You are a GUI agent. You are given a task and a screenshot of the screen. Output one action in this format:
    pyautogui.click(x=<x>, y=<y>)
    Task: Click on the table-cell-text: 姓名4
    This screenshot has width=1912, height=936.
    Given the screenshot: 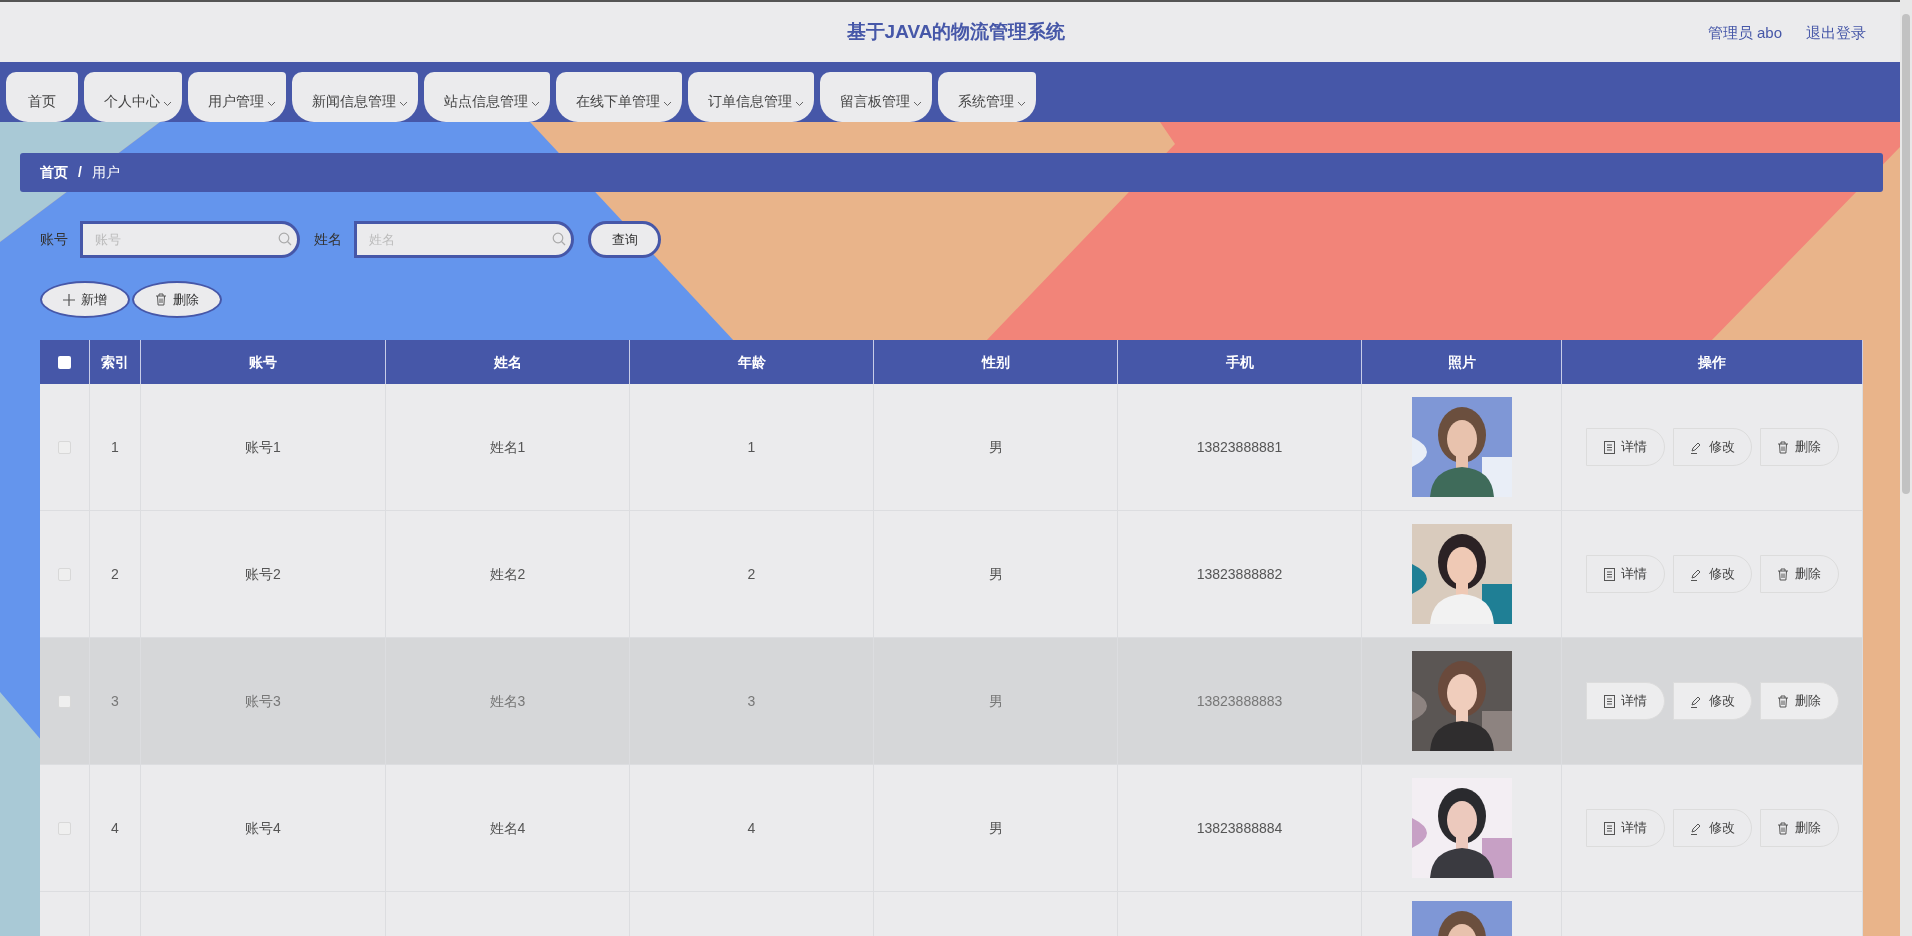 What is the action you would take?
    pyautogui.click(x=507, y=828)
    